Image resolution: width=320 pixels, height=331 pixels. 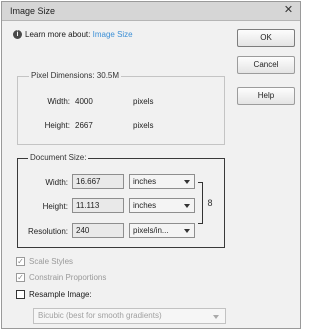 I want to click on pixel-dimensions-label: Pixel Dimensions: 30.5M, so click(x=75, y=75).